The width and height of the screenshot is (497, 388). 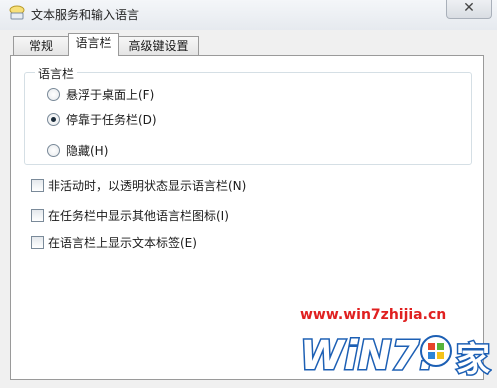 I want to click on group-legend: 语言栏, so click(x=56, y=73).